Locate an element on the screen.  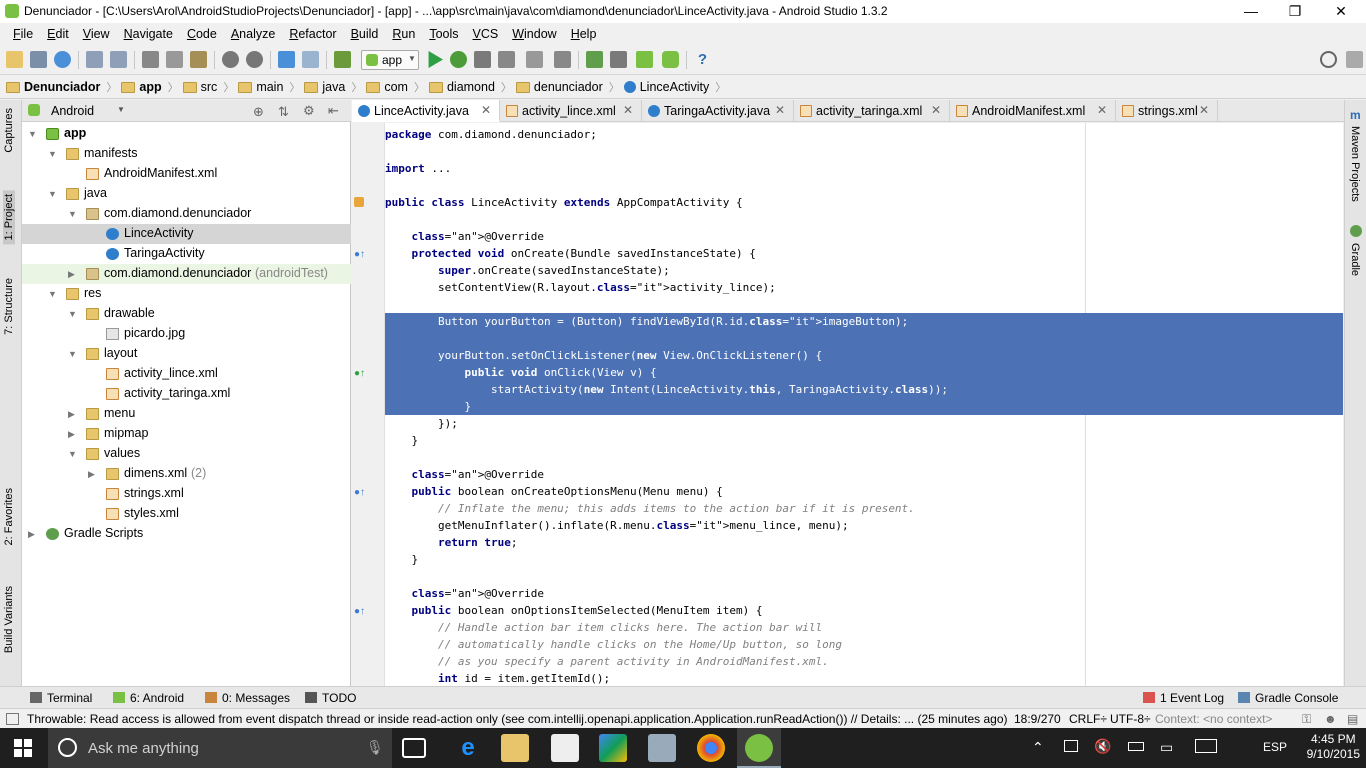
tab-android: 6: Android is located at coordinates (148, 698).